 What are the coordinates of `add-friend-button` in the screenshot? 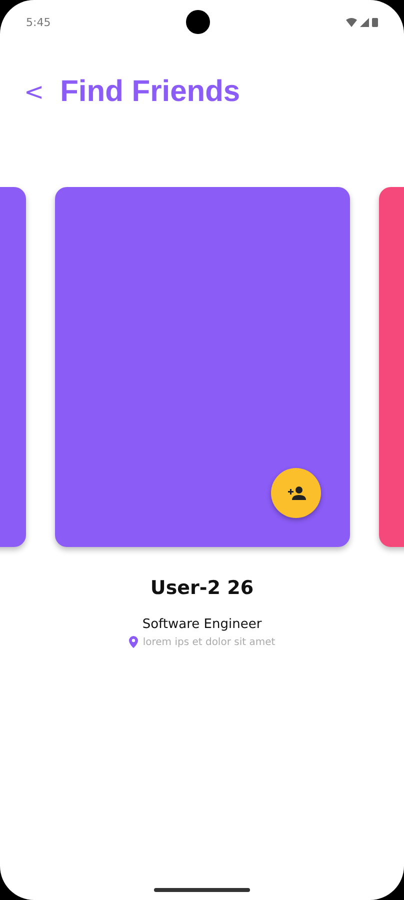 It's located at (295, 493).